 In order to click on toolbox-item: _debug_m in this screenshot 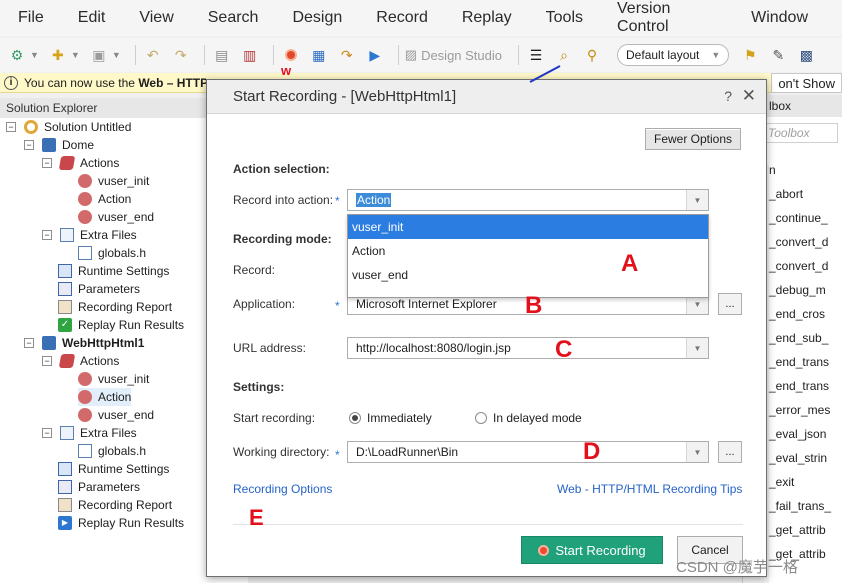, I will do `click(797, 290)`.